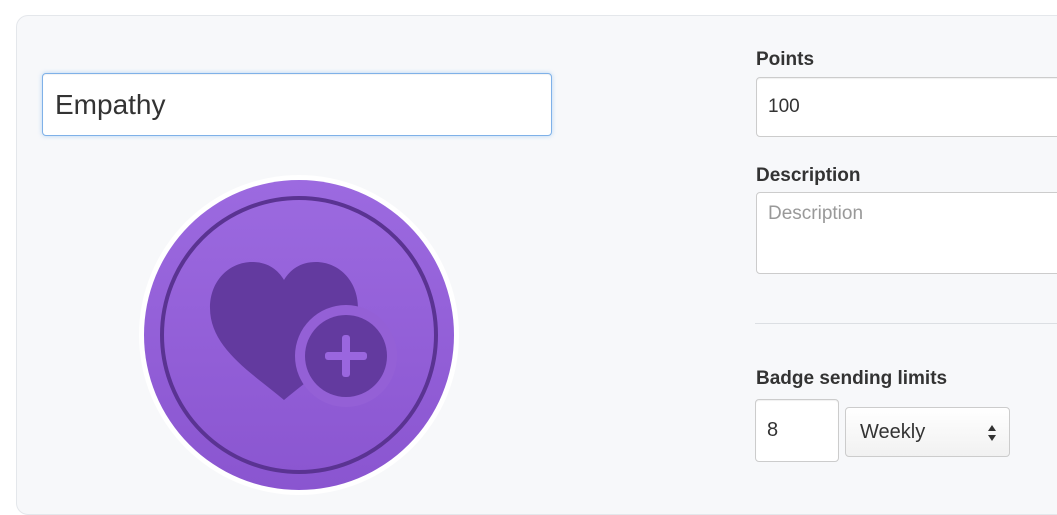 This screenshot has height=515, width=1057. I want to click on sending-limits-label: Badge sending limits, so click(852, 378).